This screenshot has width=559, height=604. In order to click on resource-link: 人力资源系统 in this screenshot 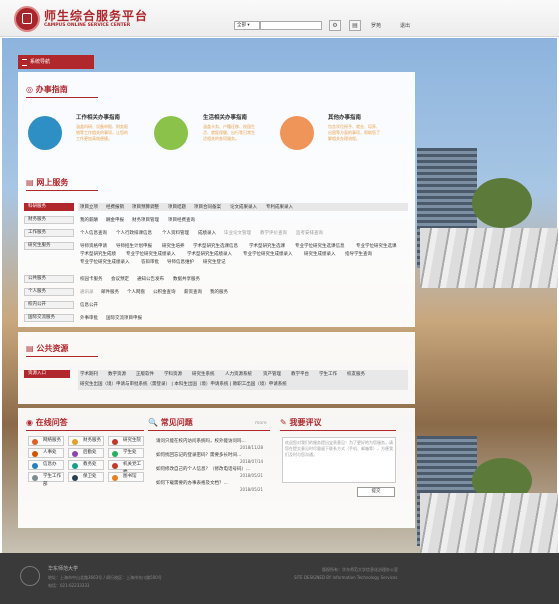, I will do `click(238, 374)`.